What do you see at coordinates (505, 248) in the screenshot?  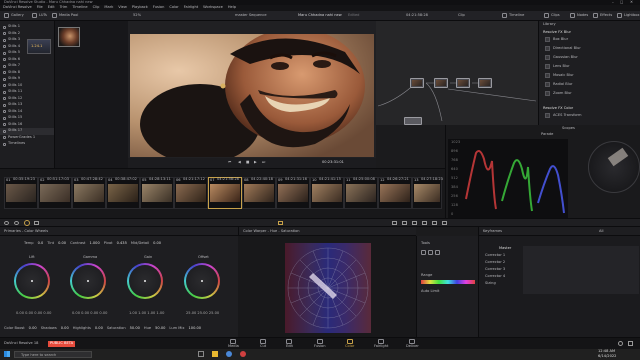 I see `keyframe-master: Master` at bounding box center [505, 248].